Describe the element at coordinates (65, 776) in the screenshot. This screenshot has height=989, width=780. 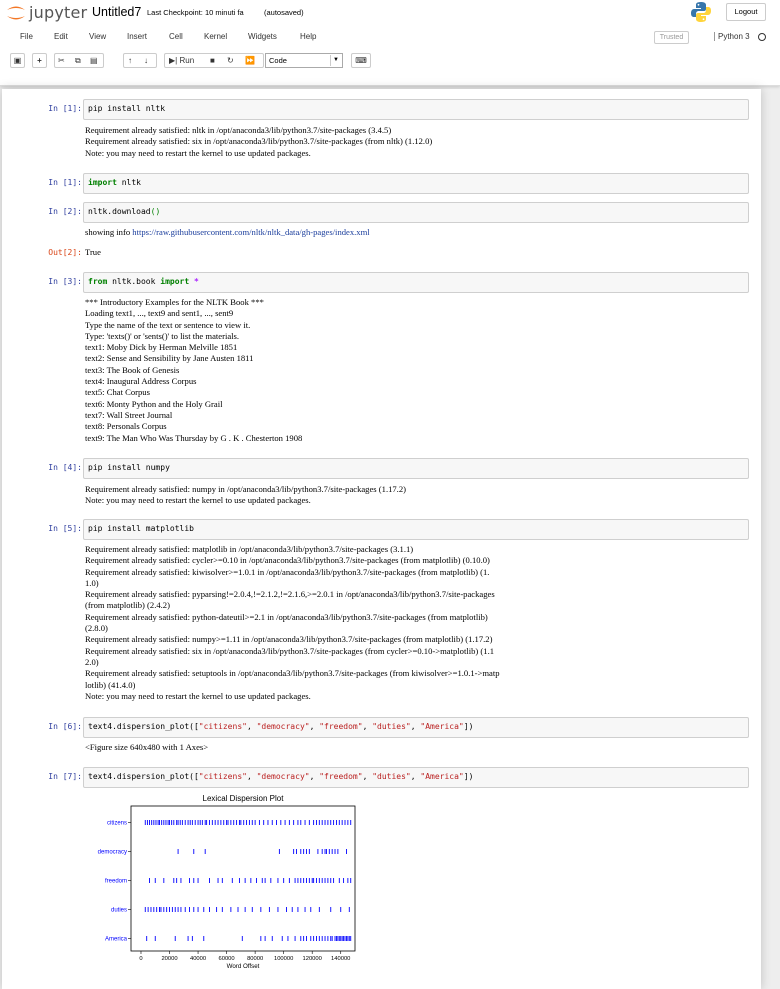
I see `input-prompt: In [7]:` at that location.